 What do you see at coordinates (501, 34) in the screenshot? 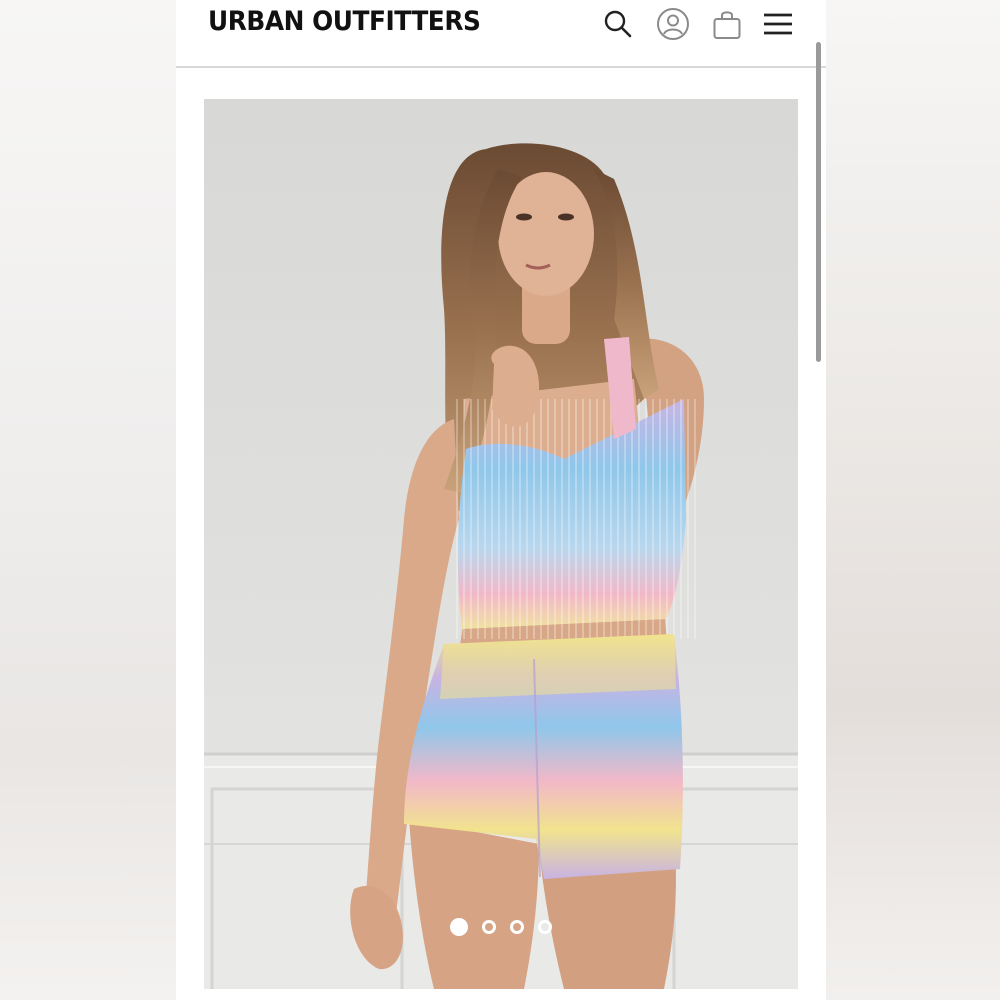
I see `site-header: URBAN OUTFITTERS` at bounding box center [501, 34].